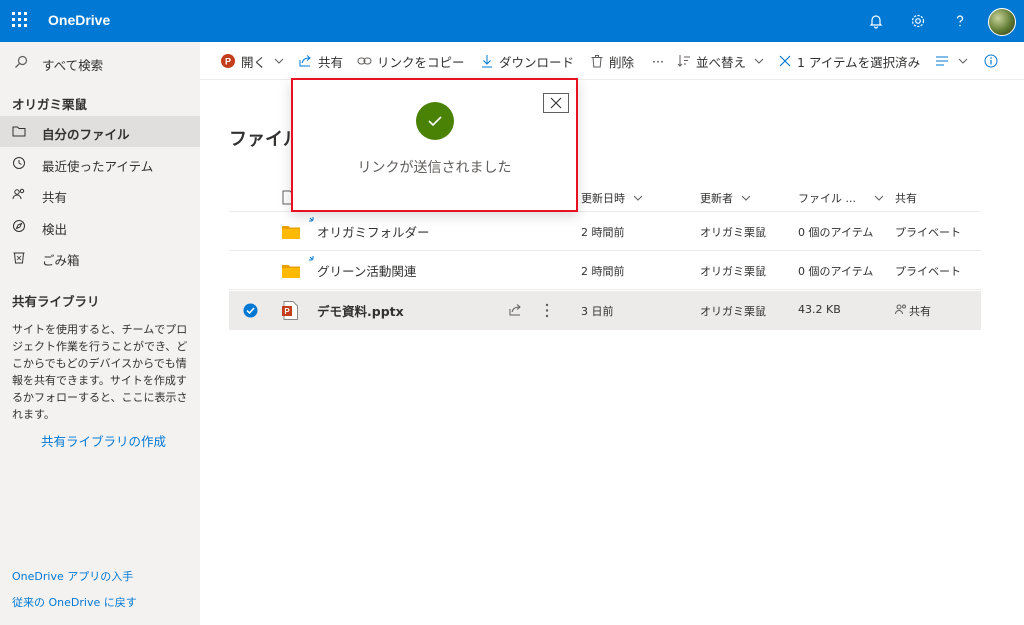 This screenshot has height=625, width=1024. Describe the element at coordinates (819, 309) in the screenshot. I see `size-cell: 43.2 KB` at that location.